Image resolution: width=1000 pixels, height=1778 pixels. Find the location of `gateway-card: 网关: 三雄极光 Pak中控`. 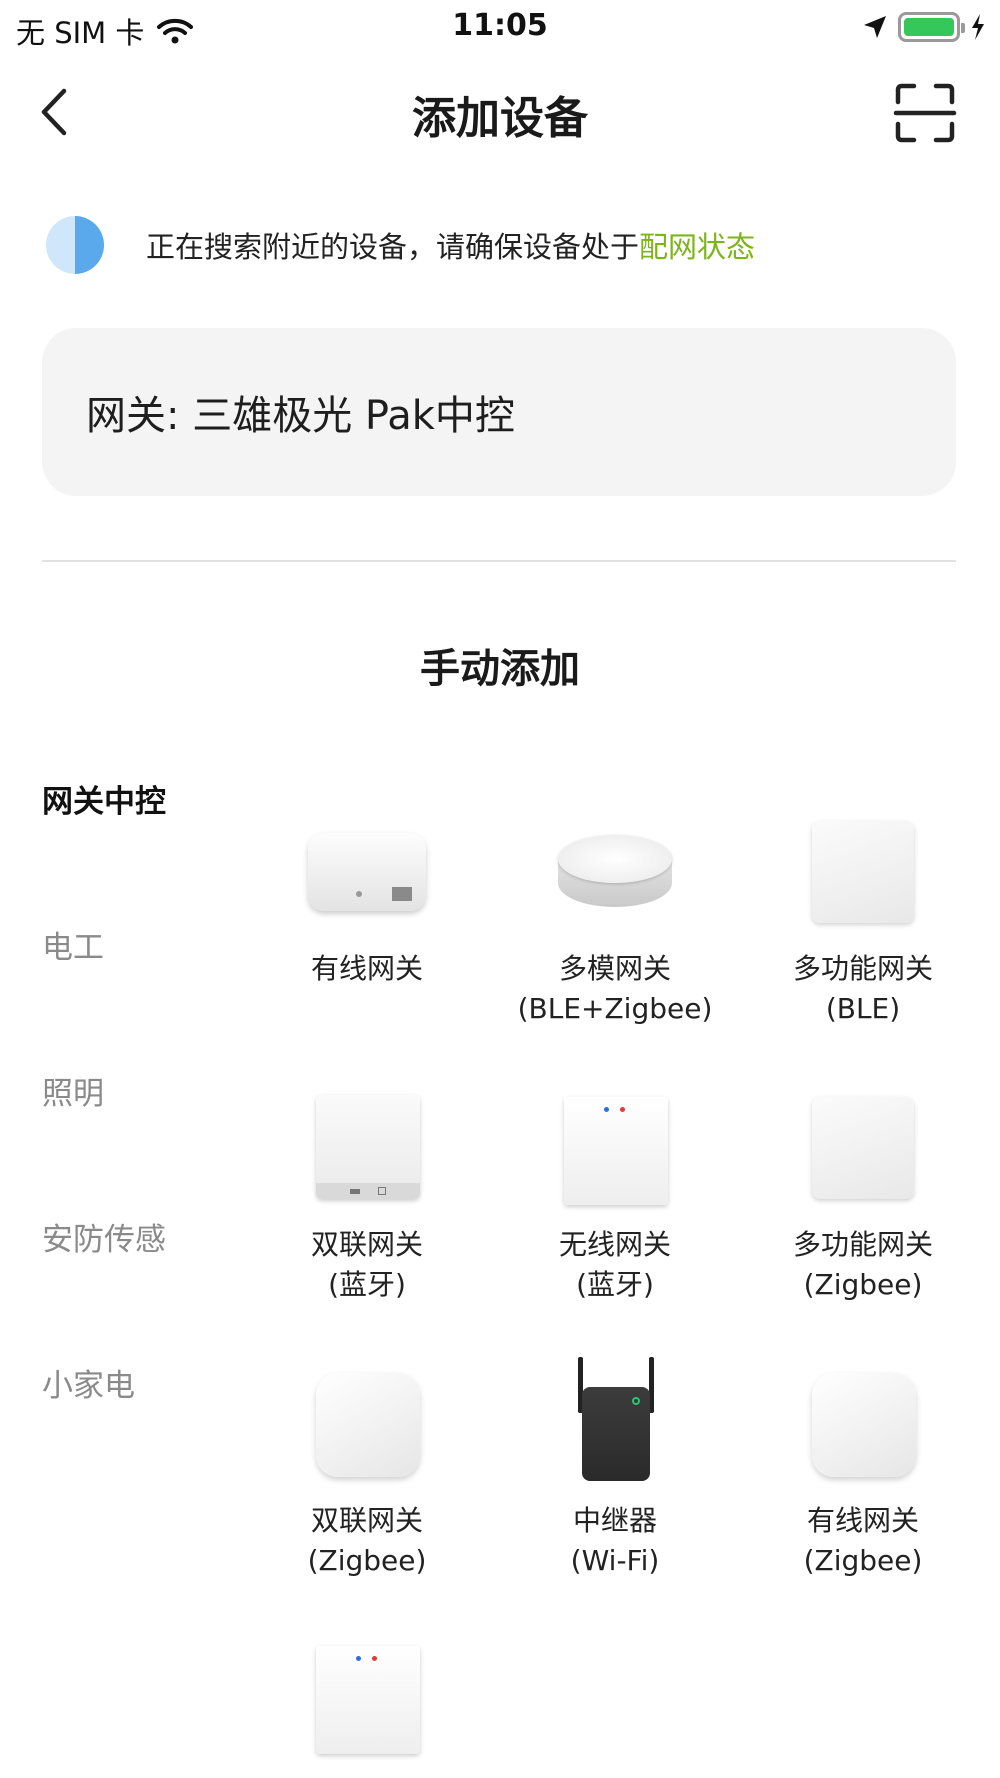

gateway-card: 网关: 三雄极光 Pak中控 is located at coordinates (499, 412).